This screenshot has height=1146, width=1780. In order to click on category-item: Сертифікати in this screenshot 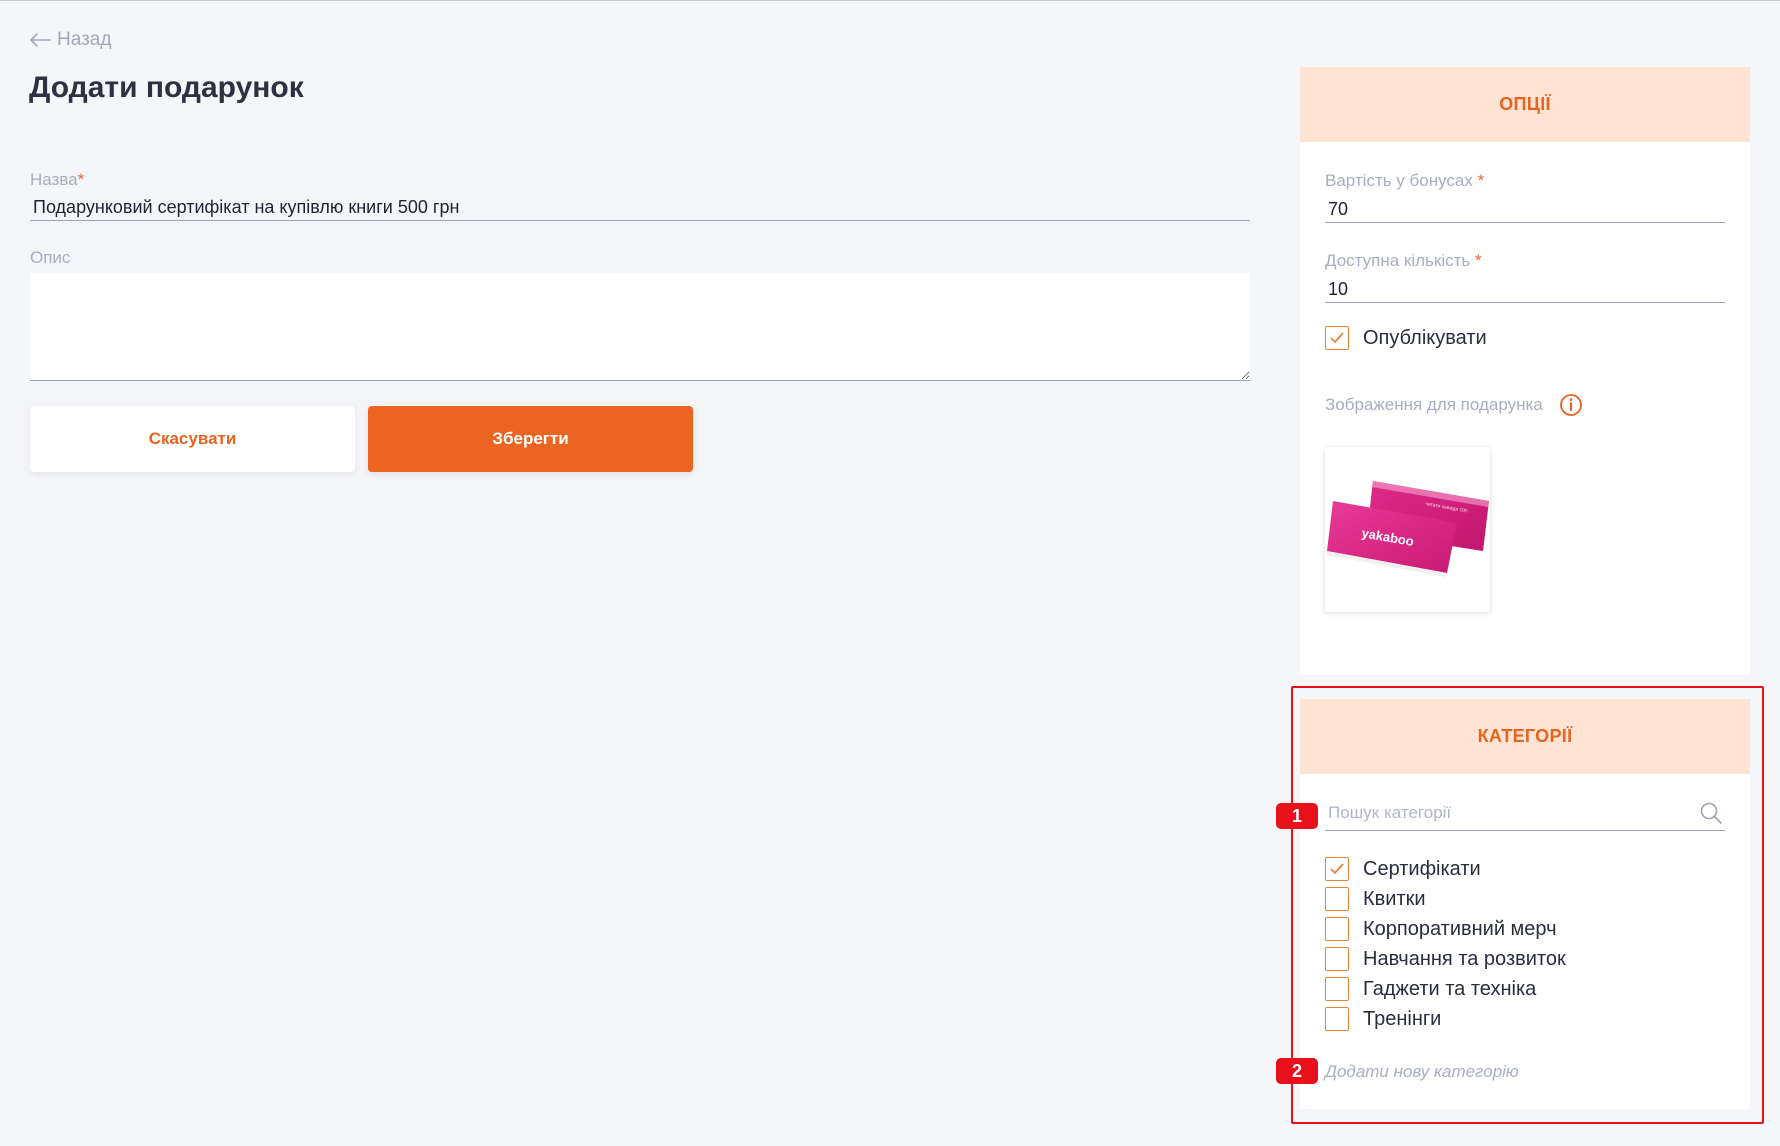, I will do `click(1445, 869)`.